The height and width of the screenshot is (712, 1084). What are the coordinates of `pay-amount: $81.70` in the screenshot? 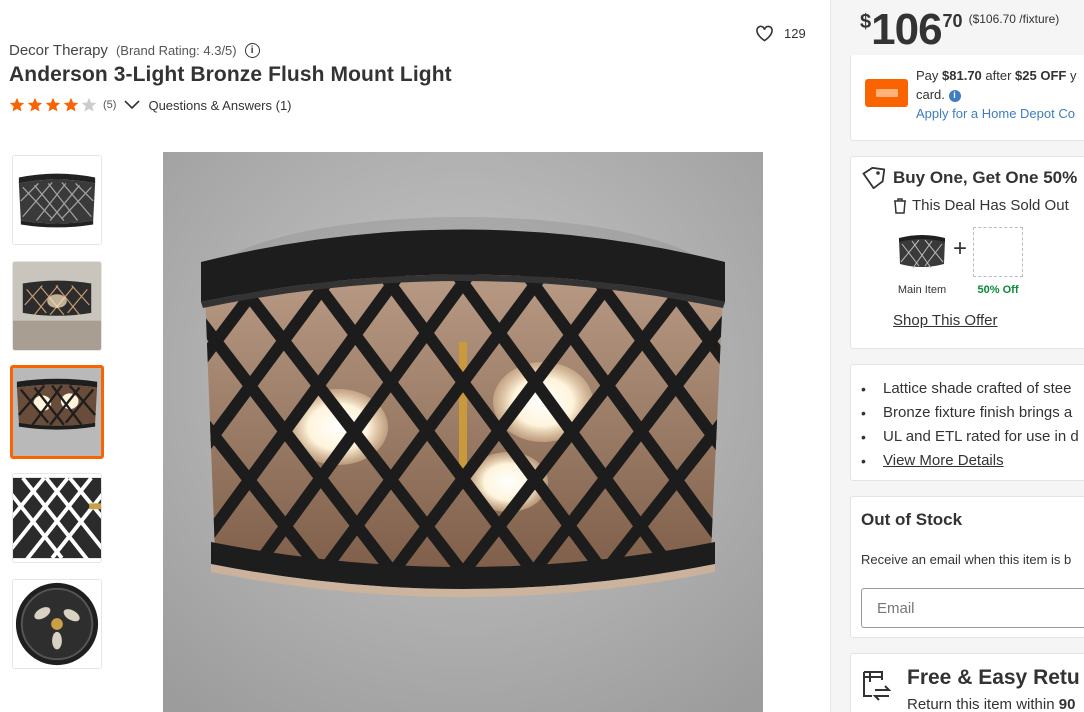 It's located at (962, 75).